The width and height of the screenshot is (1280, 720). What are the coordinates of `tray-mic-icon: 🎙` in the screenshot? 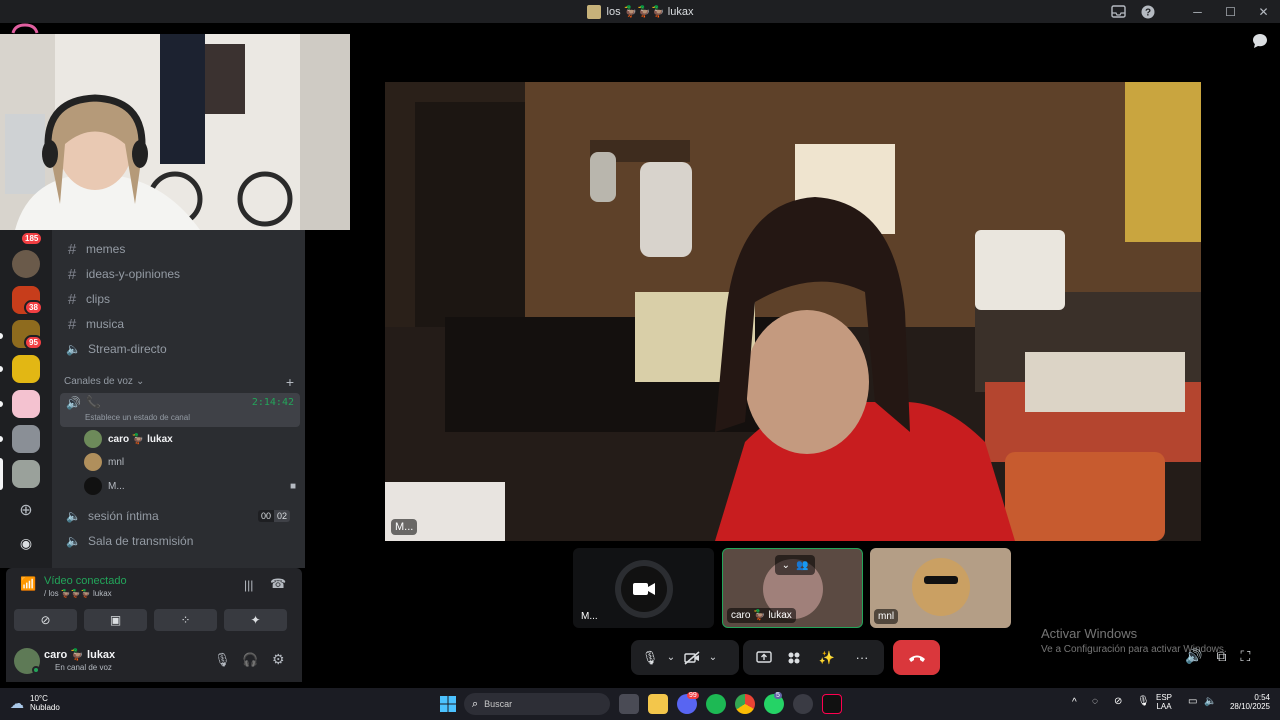 It's located at (1143, 701).